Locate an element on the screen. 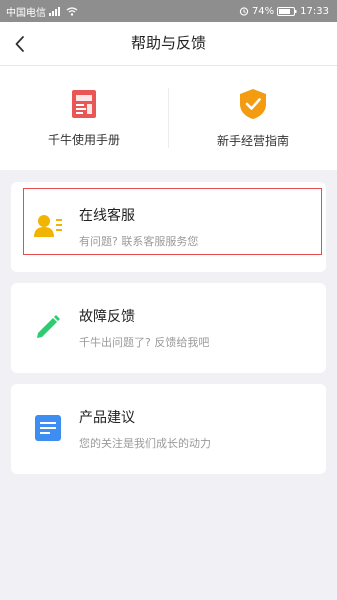  manual-label: 千牛使用手册 is located at coordinates (83, 139).